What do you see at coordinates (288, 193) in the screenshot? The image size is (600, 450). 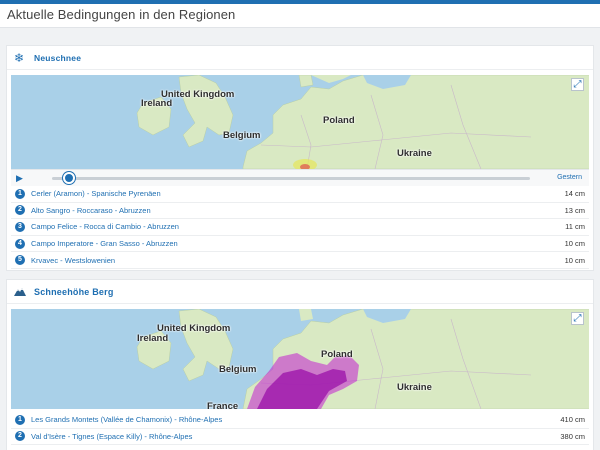 I see `resort-link: Cerler (Aramon) - Spanische Pyrenäen` at bounding box center [288, 193].